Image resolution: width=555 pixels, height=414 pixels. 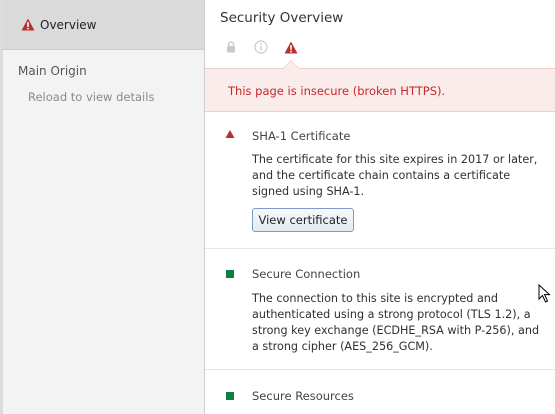 What do you see at coordinates (230, 134) in the screenshot?
I see `insecure-triangle-icon` at bounding box center [230, 134].